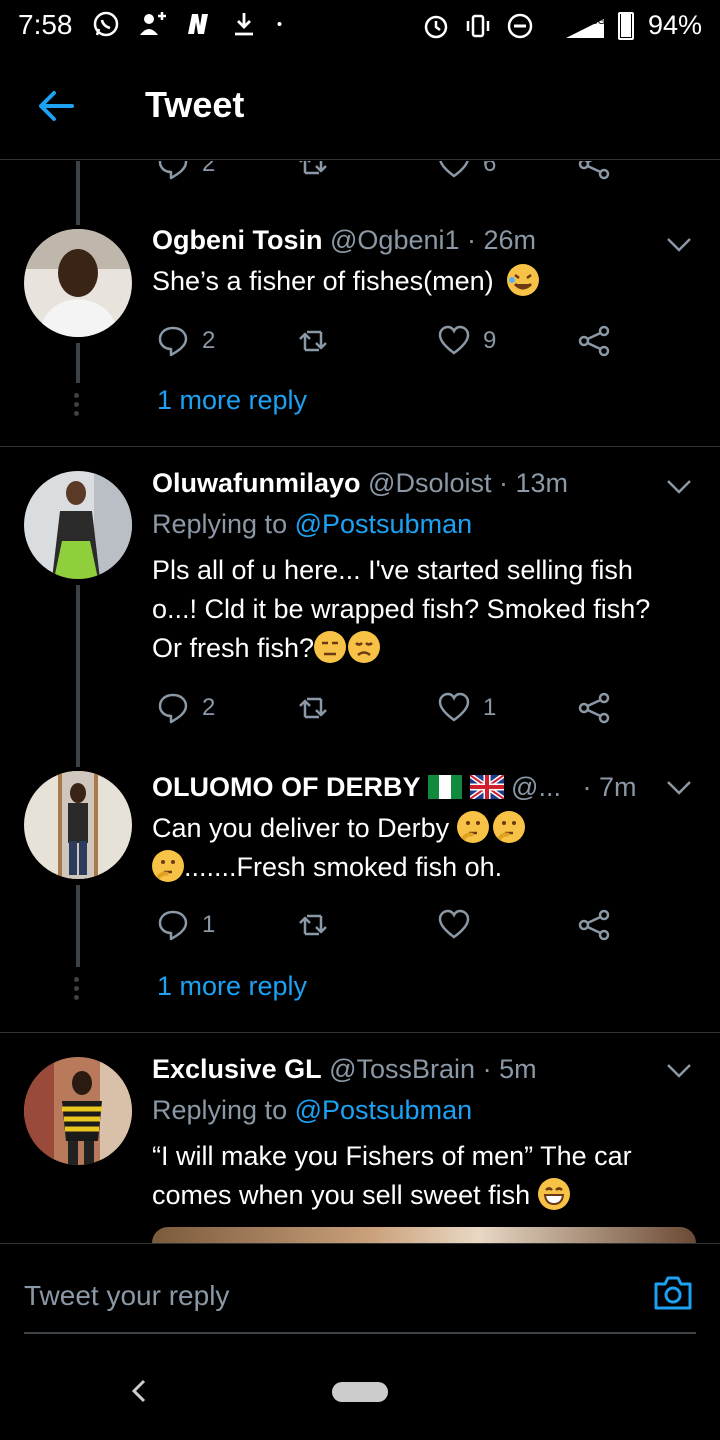 This screenshot has height=1440, width=720. I want to click on tweet-actions: 2 9, so click(387, 341).